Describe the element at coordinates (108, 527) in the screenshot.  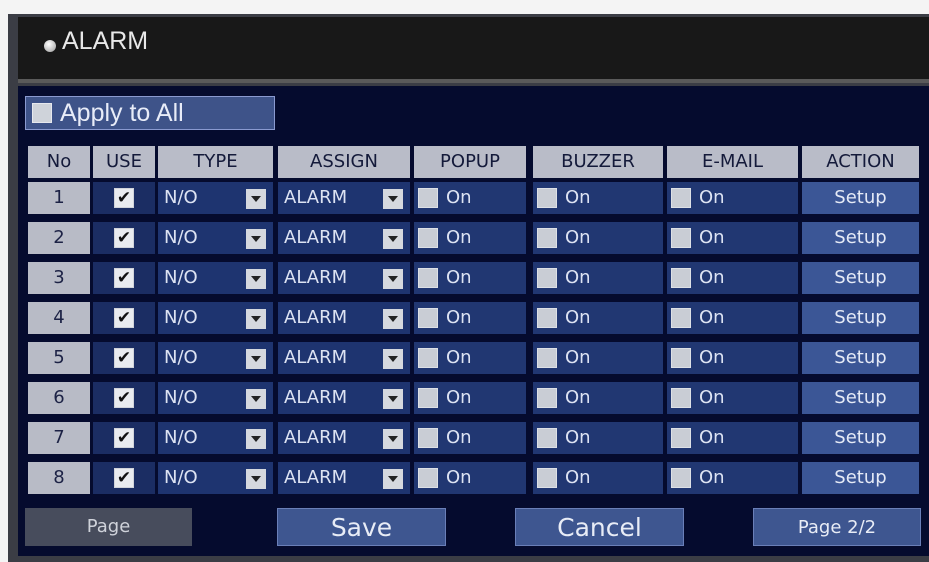
I see `page-button: Page` at that location.